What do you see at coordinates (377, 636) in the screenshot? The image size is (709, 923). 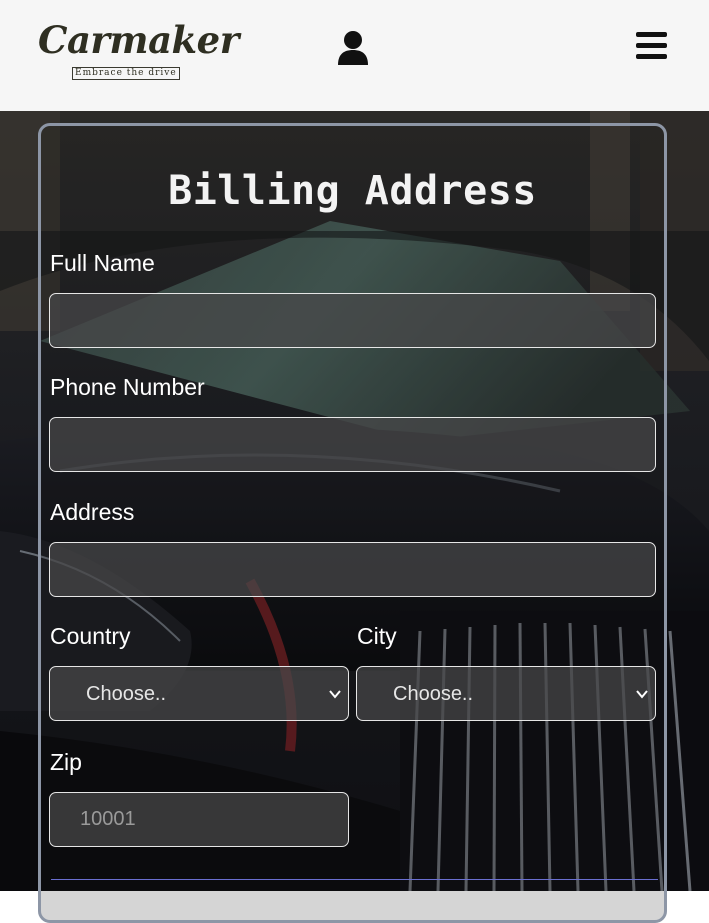 I see `city-label: City` at bounding box center [377, 636].